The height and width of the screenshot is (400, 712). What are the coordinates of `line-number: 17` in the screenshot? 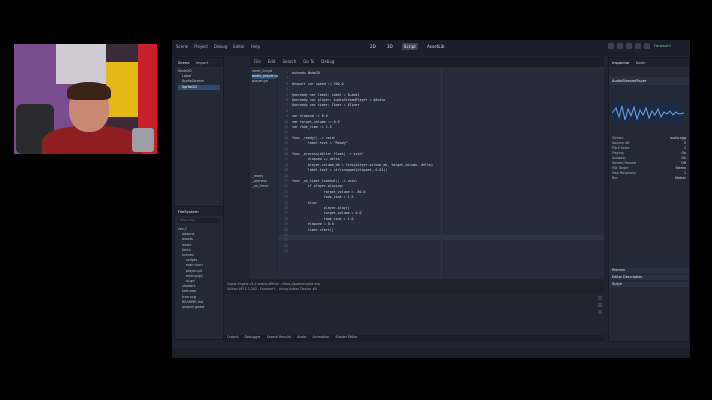 It's located at (286, 159).